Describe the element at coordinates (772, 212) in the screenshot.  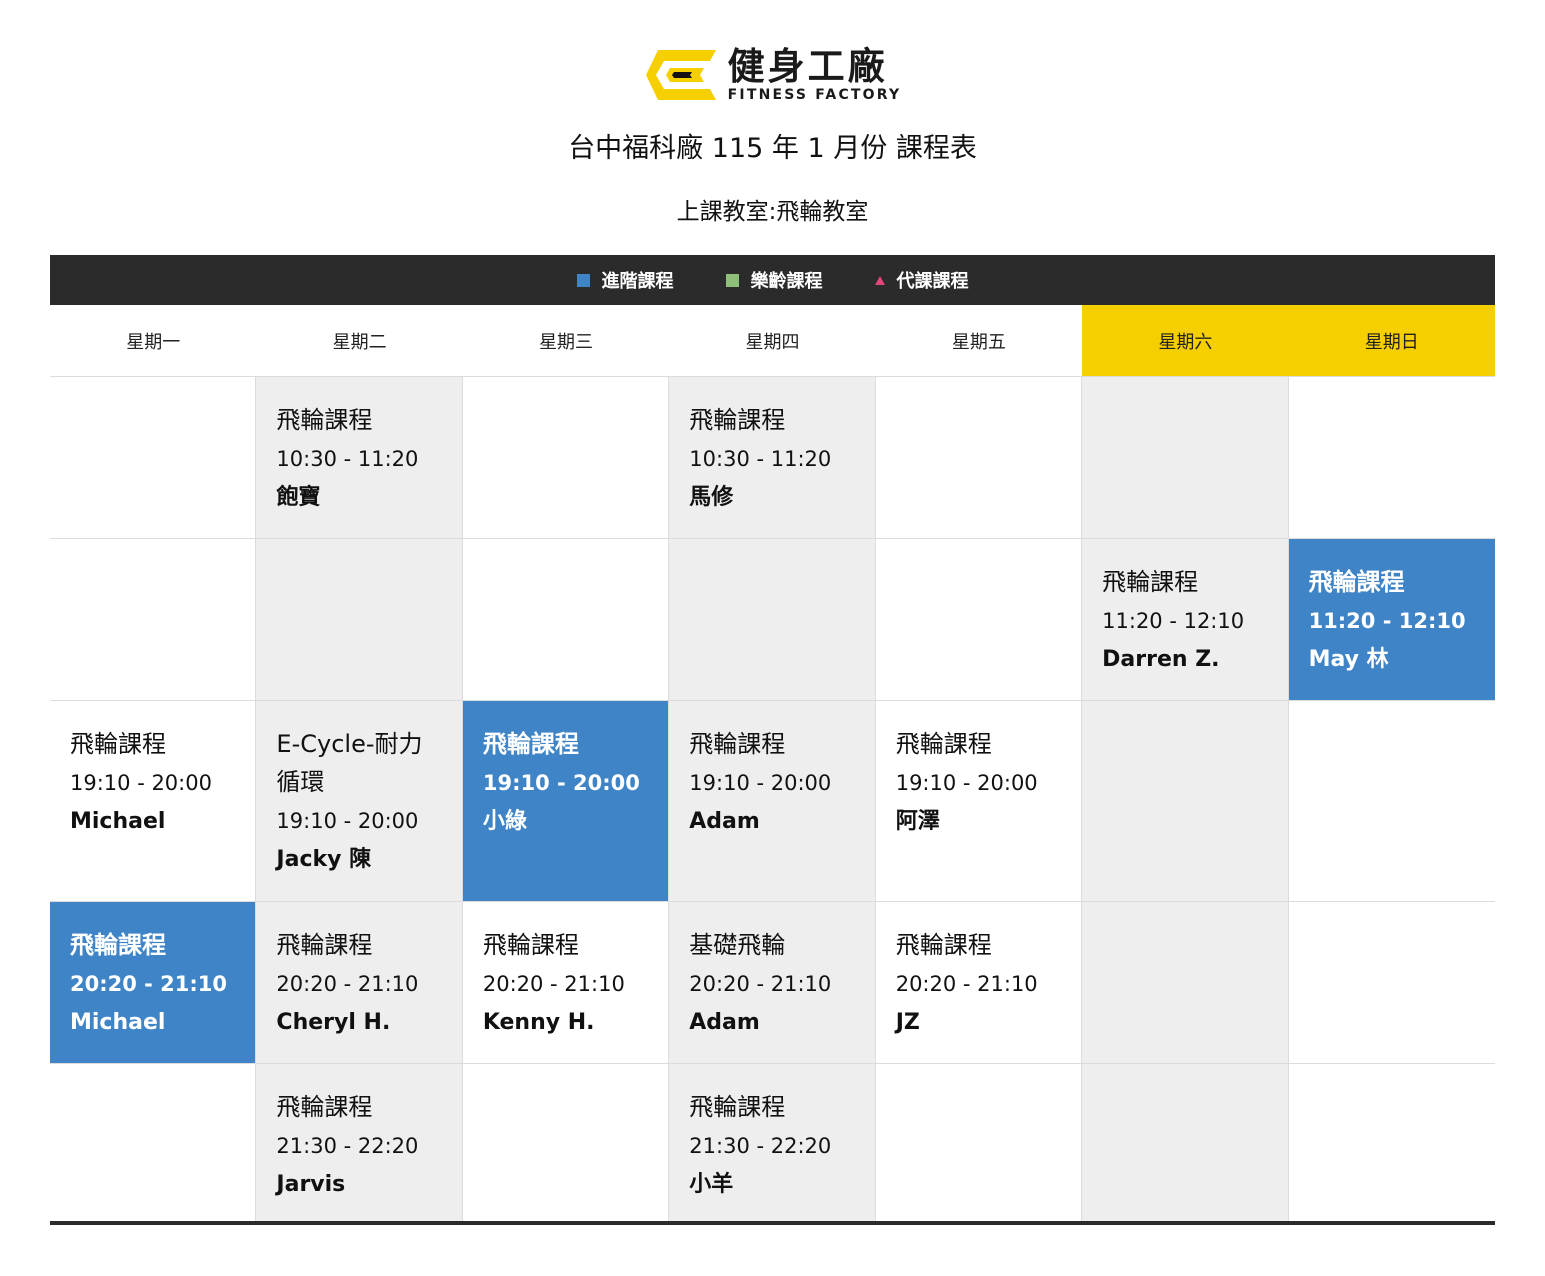
I see `room-label: 上課教室:飛輪教室` at that location.